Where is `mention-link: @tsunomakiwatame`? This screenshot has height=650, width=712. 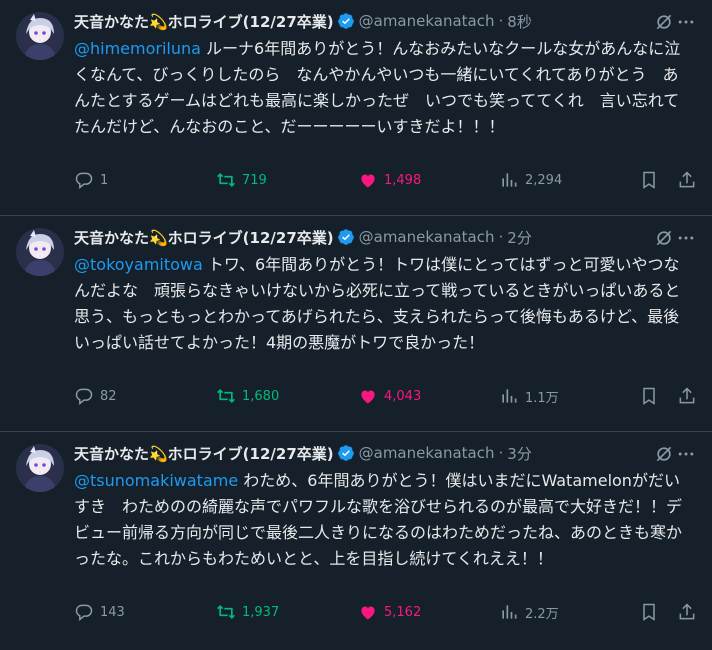 mention-link: @tsunomakiwatame is located at coordinates (156, 480).